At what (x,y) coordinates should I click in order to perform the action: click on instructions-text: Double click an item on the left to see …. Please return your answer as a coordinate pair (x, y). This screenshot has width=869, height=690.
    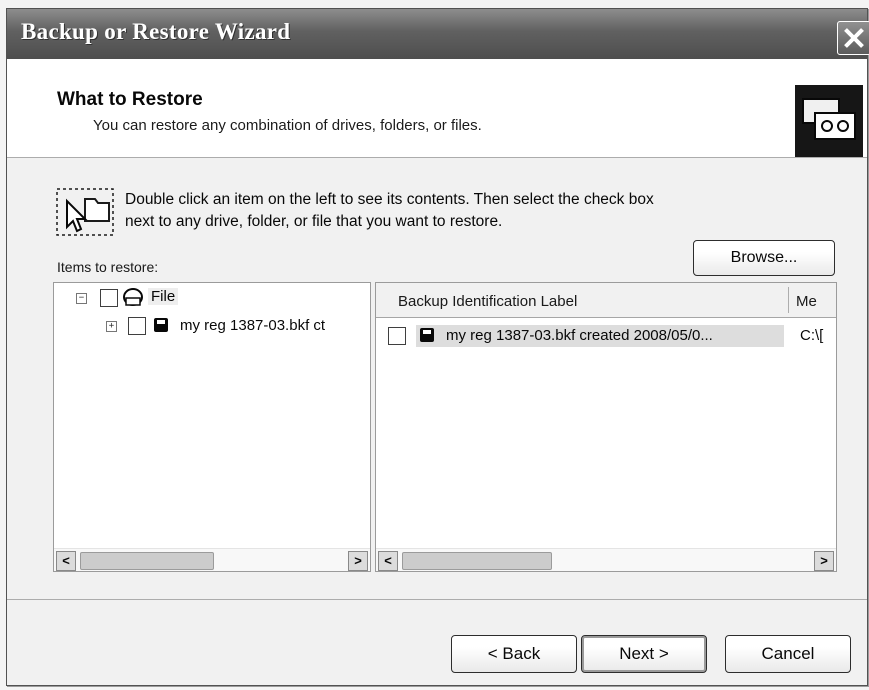
    Looking at the image, I should click on (389, 210).